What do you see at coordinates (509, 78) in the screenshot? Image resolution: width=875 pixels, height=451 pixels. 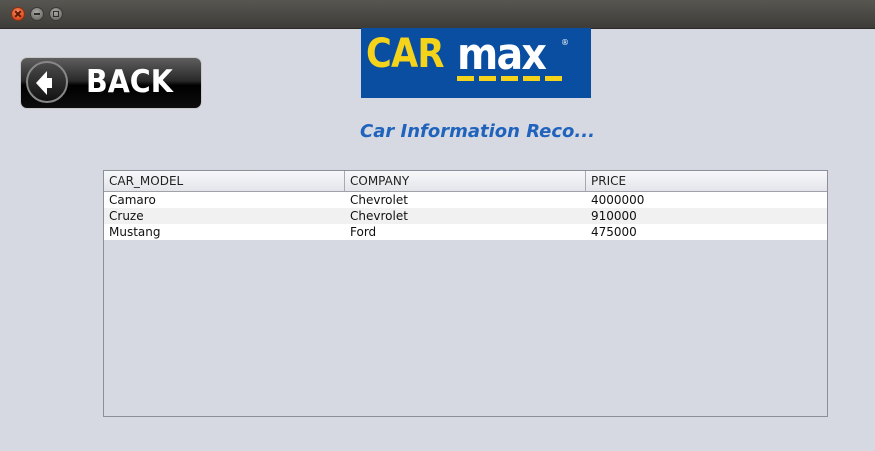 I see `logo-dashes` at bounding box center [509, 78].